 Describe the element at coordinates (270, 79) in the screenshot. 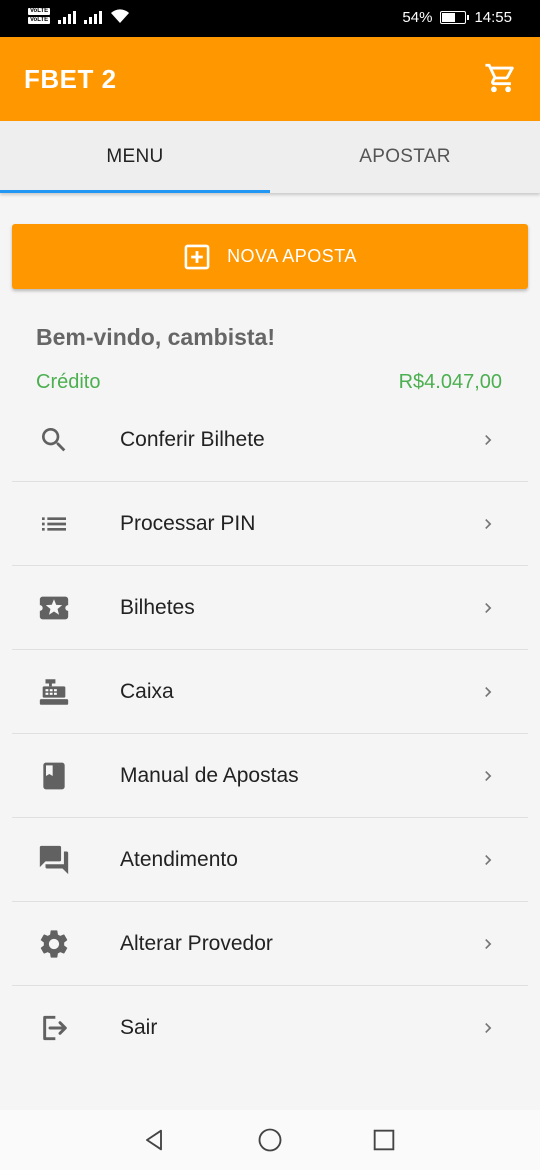

I see `app-bar: FBET 2` at that location.